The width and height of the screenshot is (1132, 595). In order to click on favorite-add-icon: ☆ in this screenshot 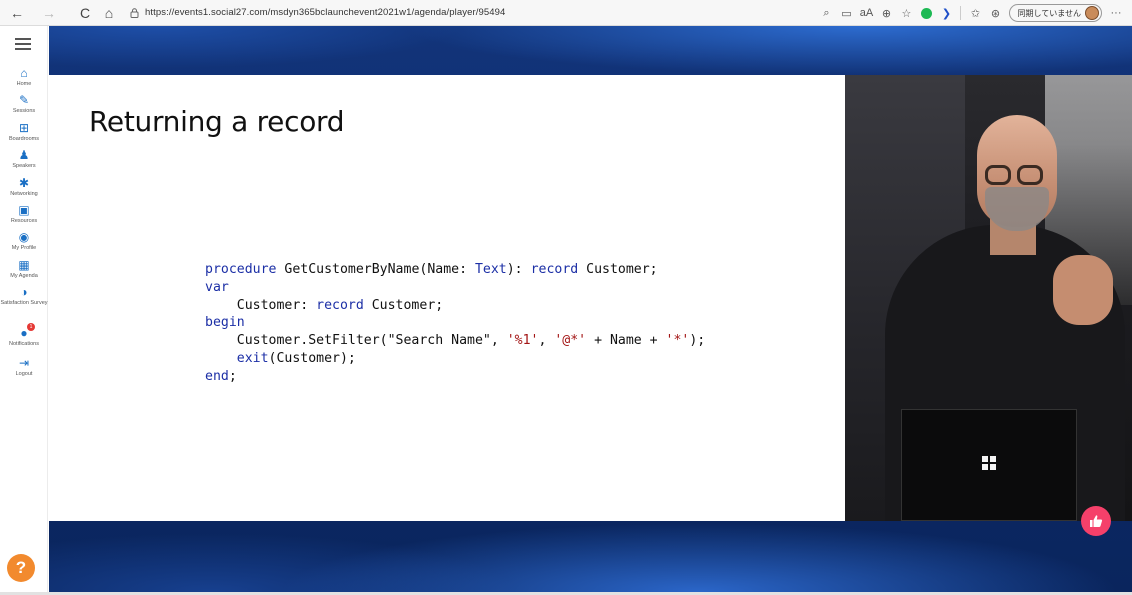, I will do `click(906, 13)`.